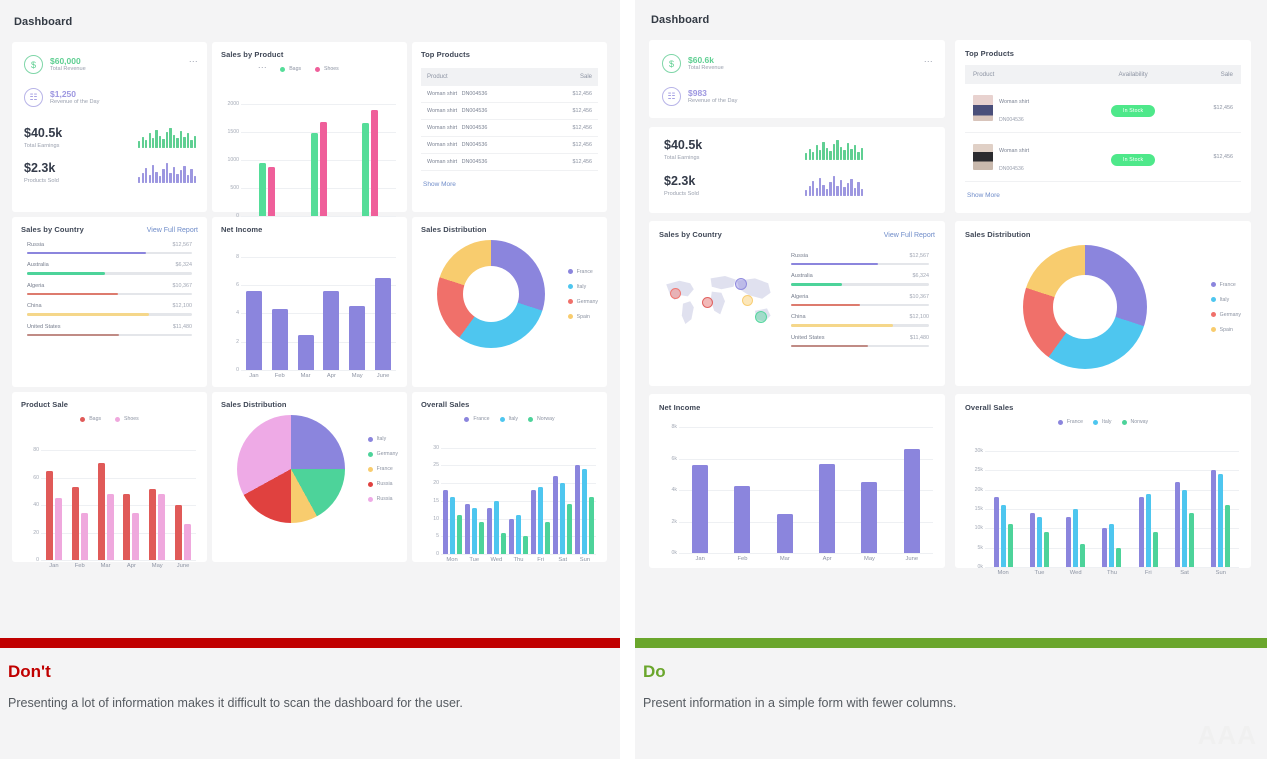  Describe the element at coordinates (172, 230) in the screenshot. I see `view-full-report-link: View Full Report` at that location.